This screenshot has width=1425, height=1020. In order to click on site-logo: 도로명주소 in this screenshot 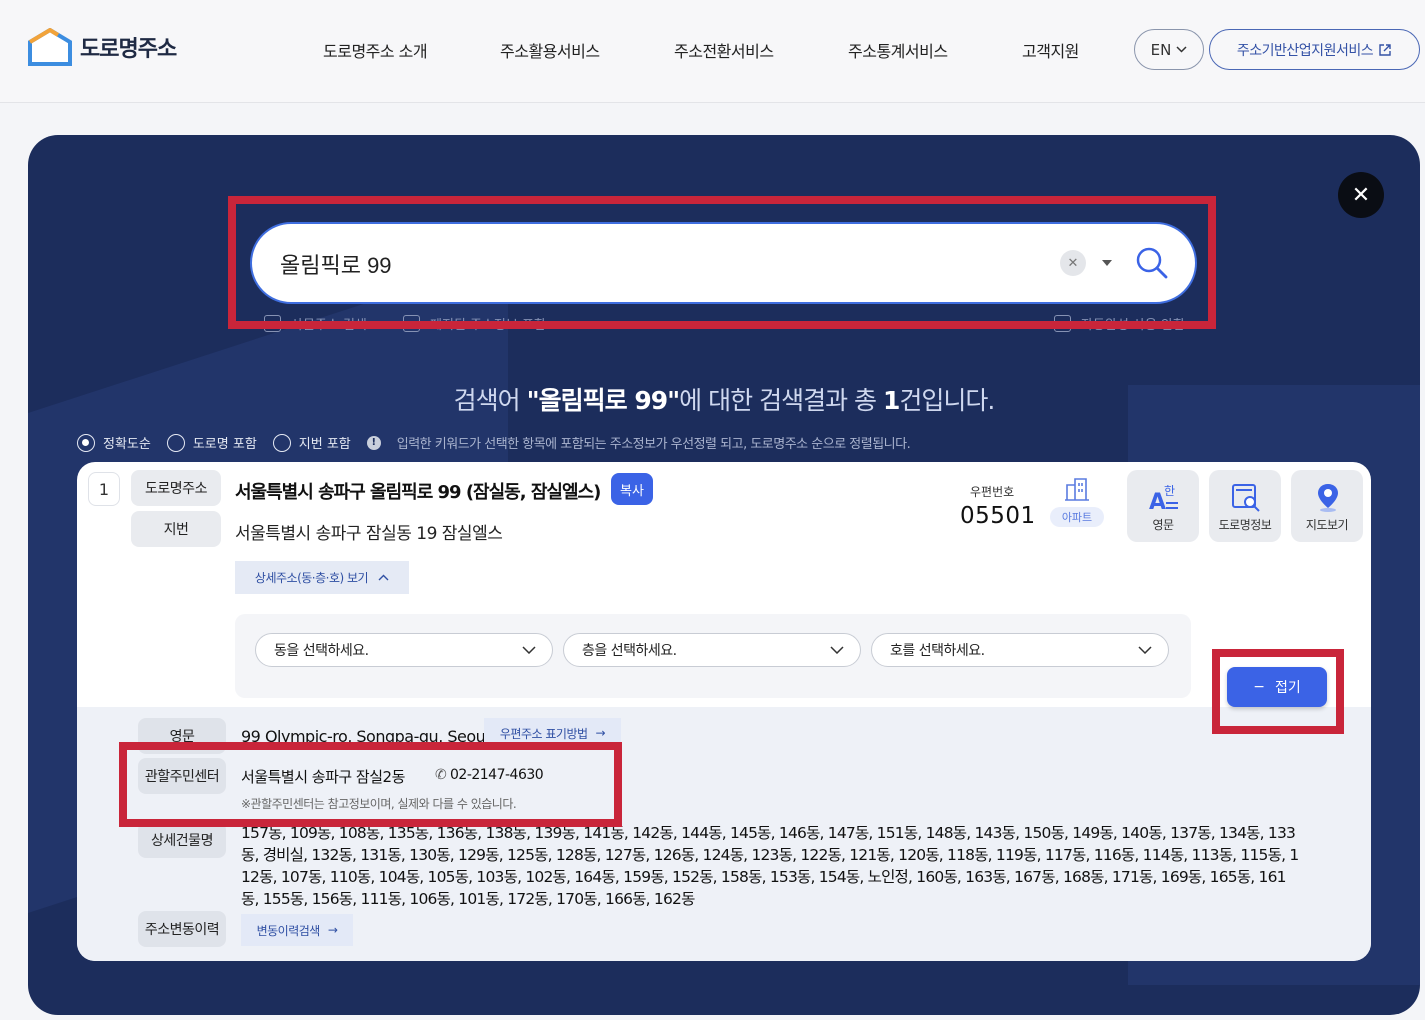, I will do `click(102, 47)`.